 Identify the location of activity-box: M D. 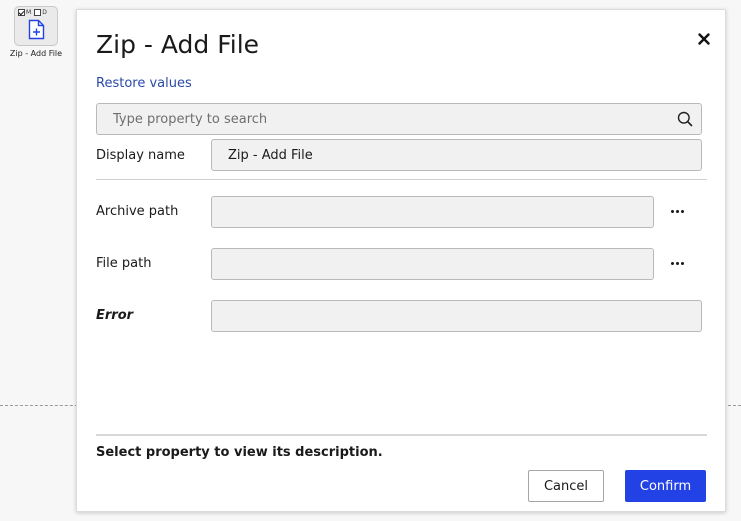
(36, 26).